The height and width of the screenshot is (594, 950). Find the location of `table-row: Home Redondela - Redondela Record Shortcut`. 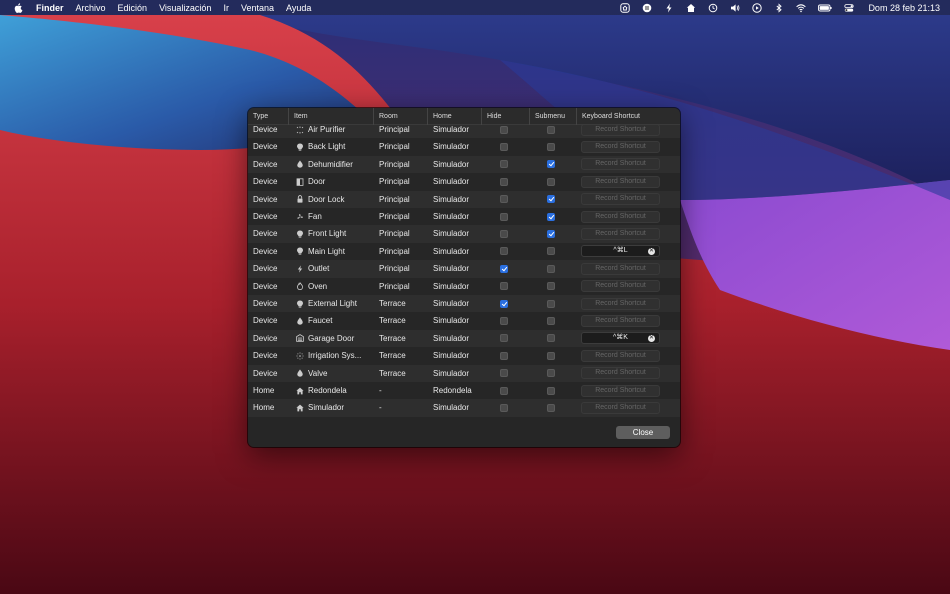

table-row: Home Redondela - Redondela Record Shortcut is located at coordinates (464, 390).